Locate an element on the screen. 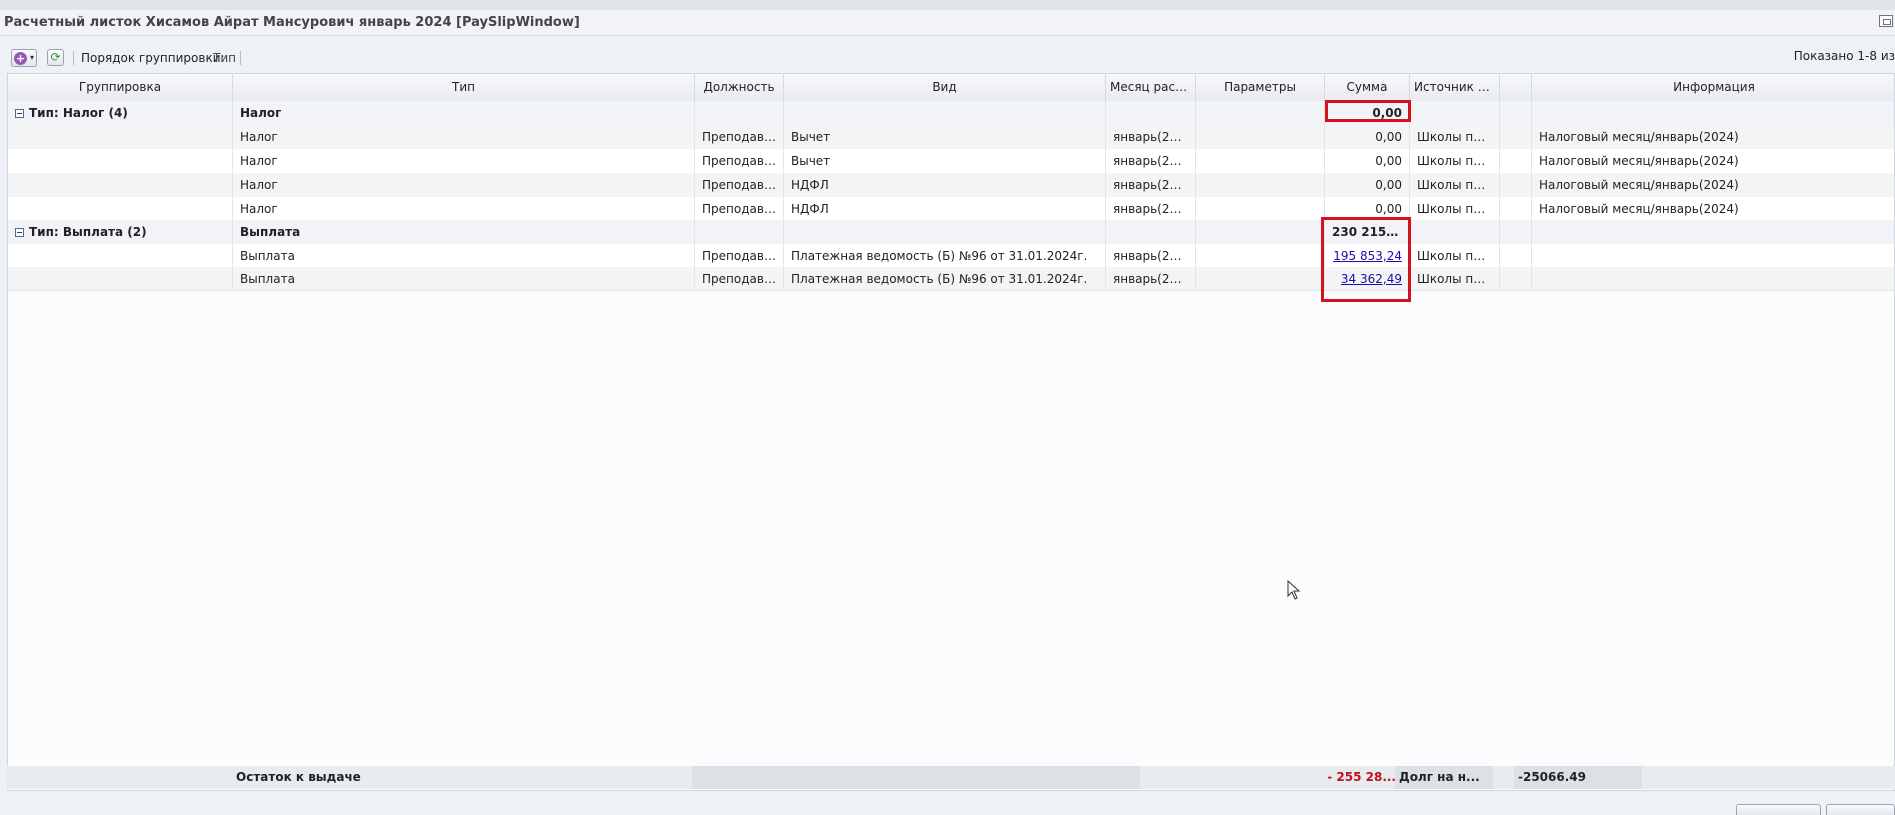  footer-spacer is located at coordinates (916, 777).